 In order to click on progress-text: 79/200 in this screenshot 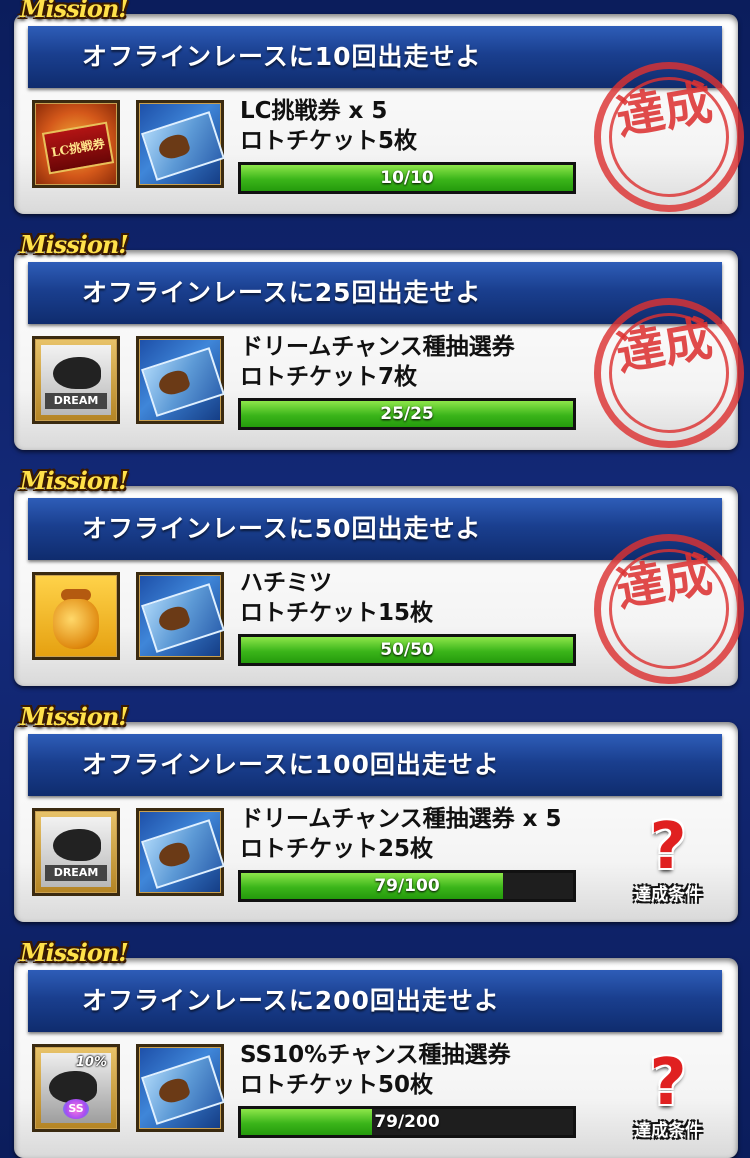, I will do `click(407, 1122)`.